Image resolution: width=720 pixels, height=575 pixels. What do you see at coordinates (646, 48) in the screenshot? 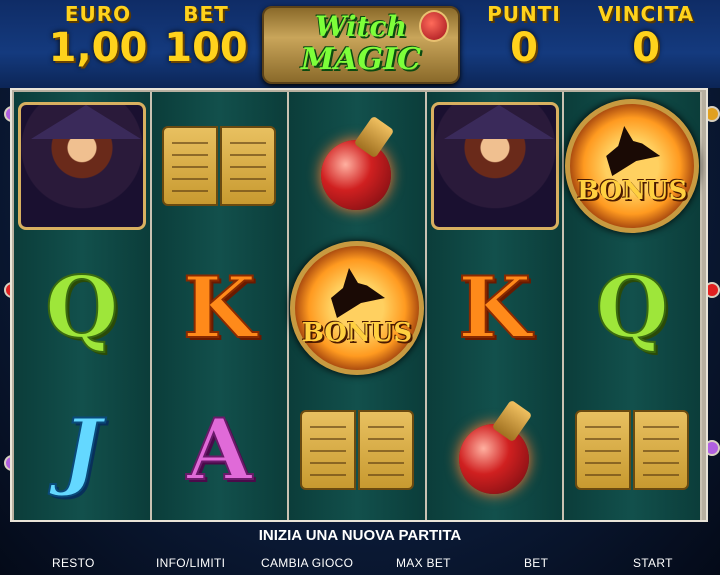
I see `vincita-value: 0` at bounding box center [646, 48].